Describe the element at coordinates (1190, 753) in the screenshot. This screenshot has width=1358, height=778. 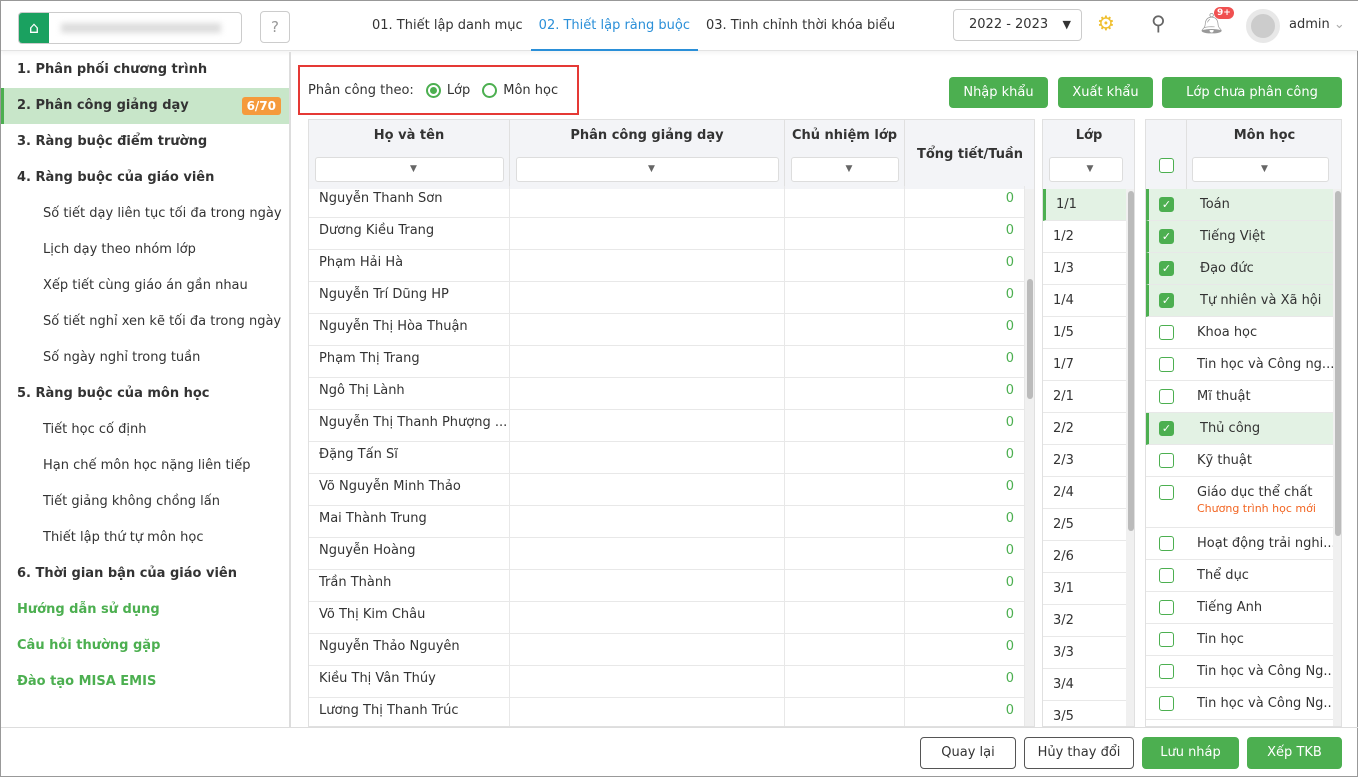
I see `save-draft-button: Lưu nháp` at that location.